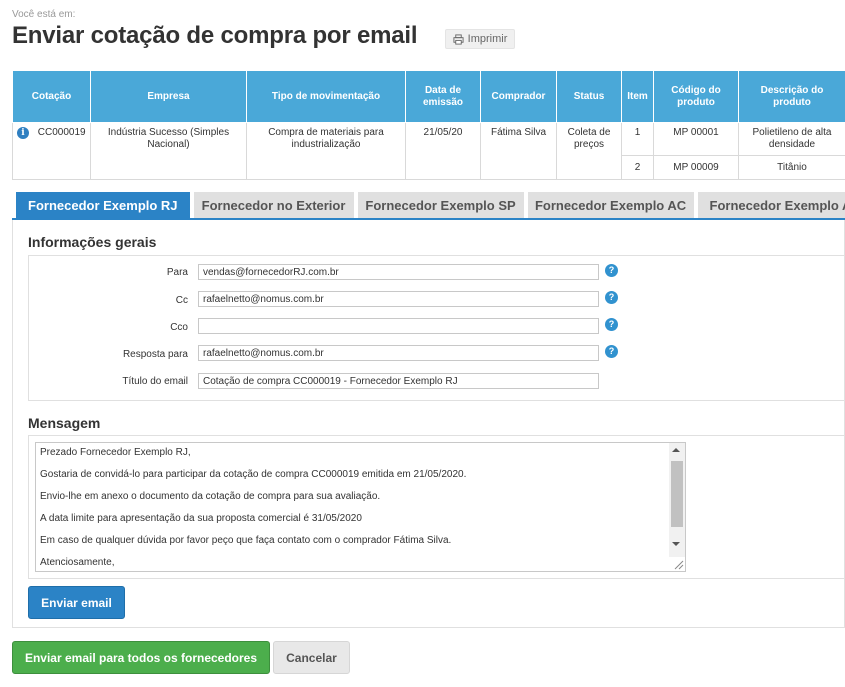 This screenshot has width=845, height=687. What do you see at coordinates (696, 139) in the screenshot?
I see `cell-codigo: MP 00001` at bounding box center [696, 139].